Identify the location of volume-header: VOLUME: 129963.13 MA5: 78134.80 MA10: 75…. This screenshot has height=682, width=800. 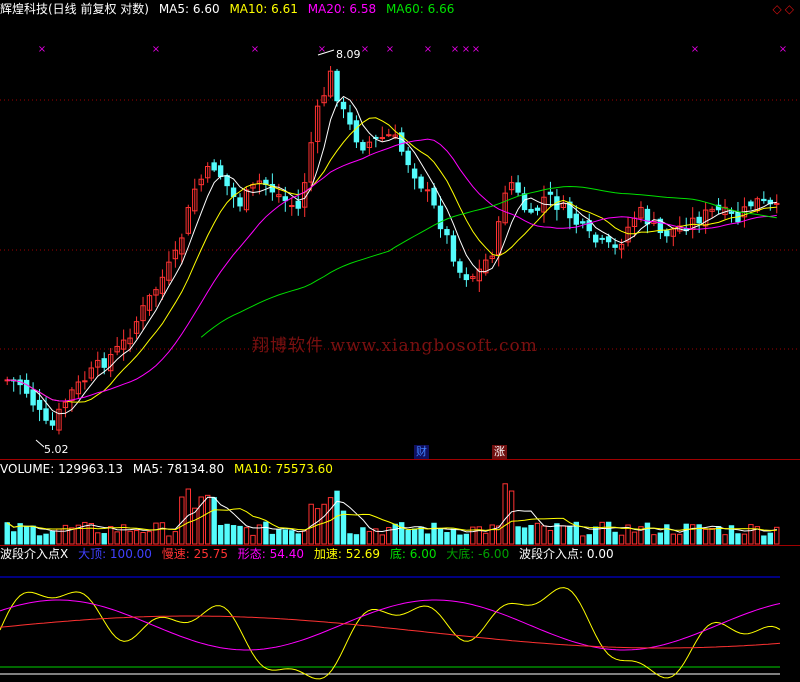
(169, 469).